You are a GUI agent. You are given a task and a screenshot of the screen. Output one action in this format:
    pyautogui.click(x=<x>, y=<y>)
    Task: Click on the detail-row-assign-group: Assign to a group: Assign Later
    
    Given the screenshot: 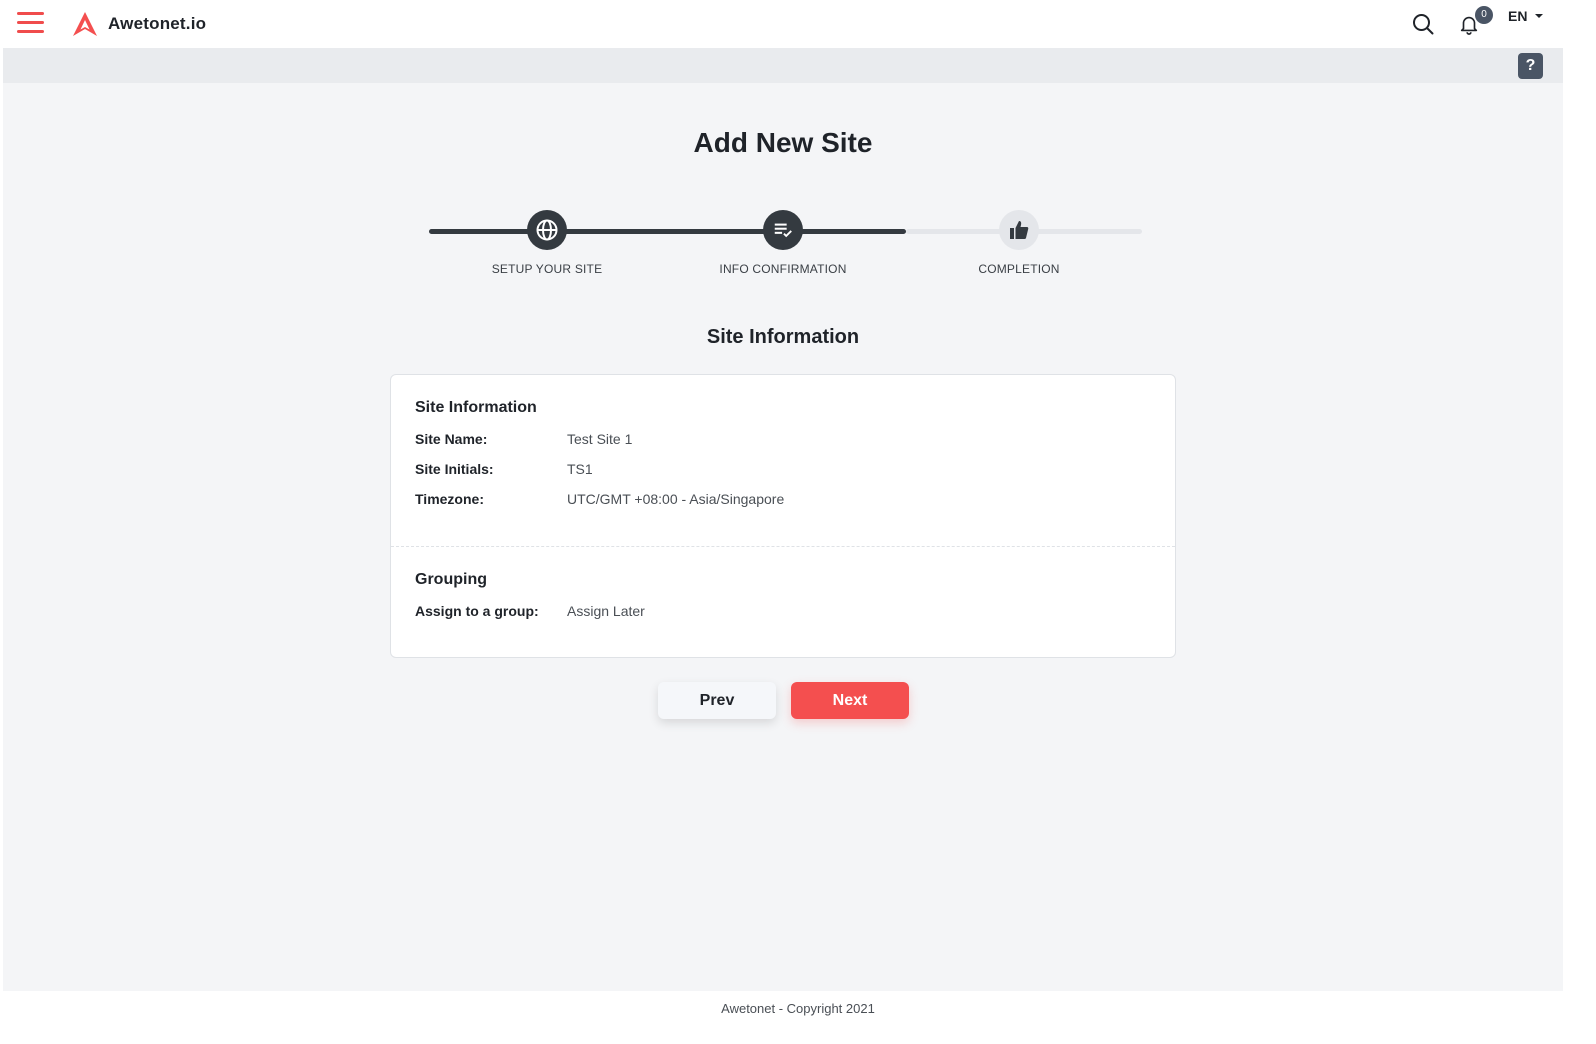 What is the action you would take?
    pyautogui.click(x=530, y=611)
    